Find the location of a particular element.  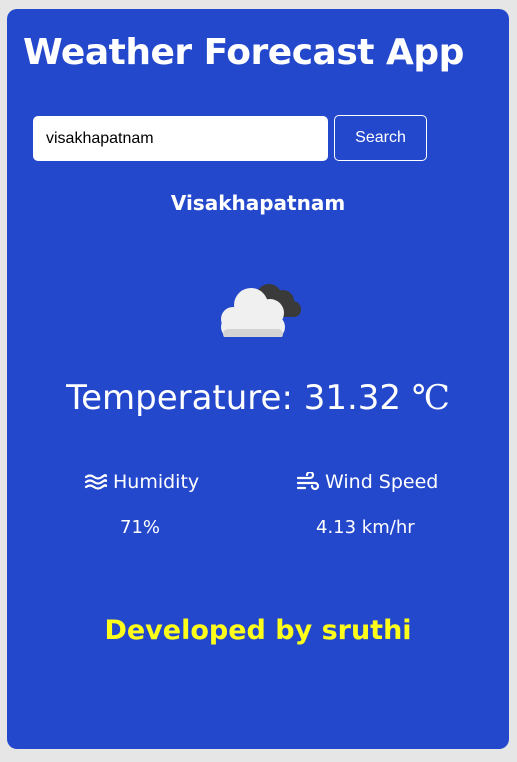

humidity-label: Humidity is located at coordinates (156, 482).